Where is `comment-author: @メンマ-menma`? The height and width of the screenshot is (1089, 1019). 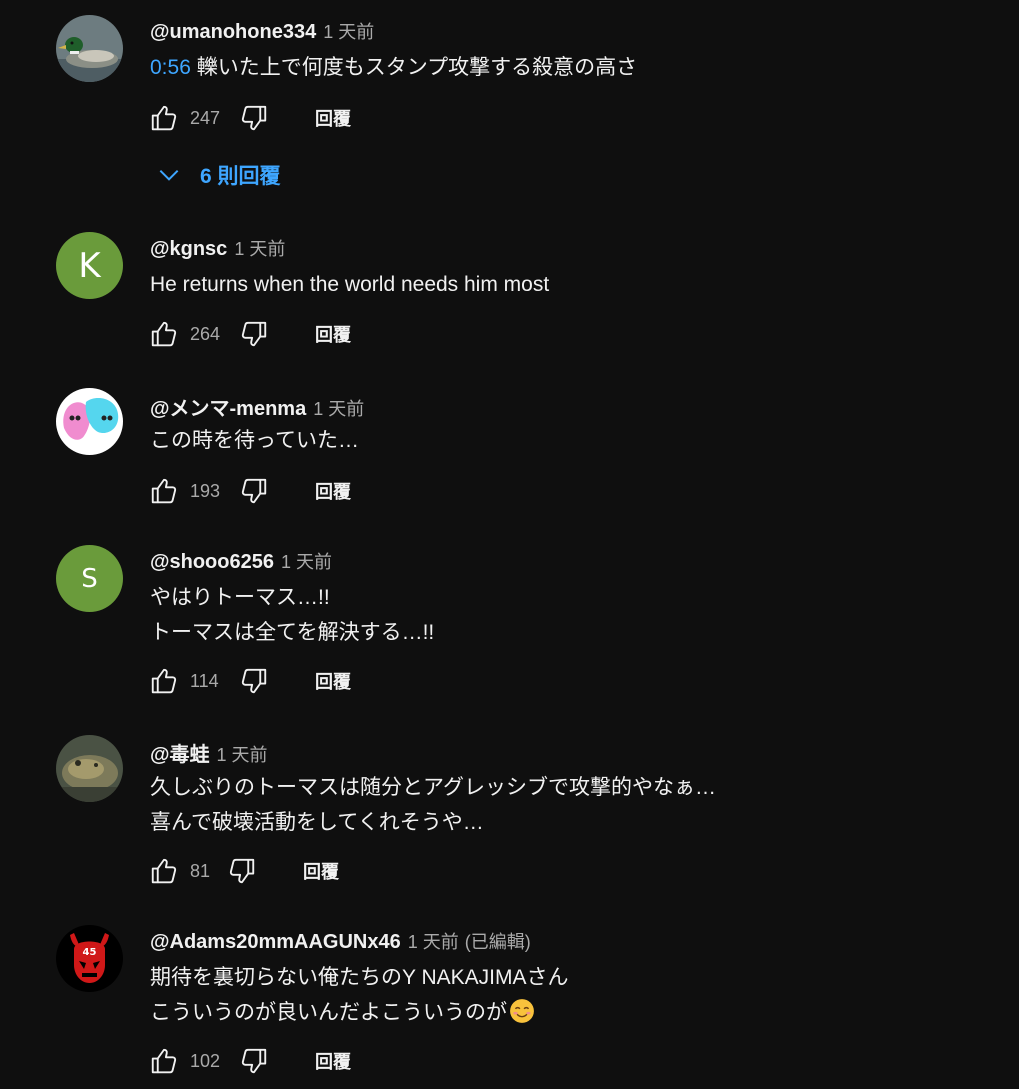
comment-author: @メンマ-menma is located at coordinates (228, 406).